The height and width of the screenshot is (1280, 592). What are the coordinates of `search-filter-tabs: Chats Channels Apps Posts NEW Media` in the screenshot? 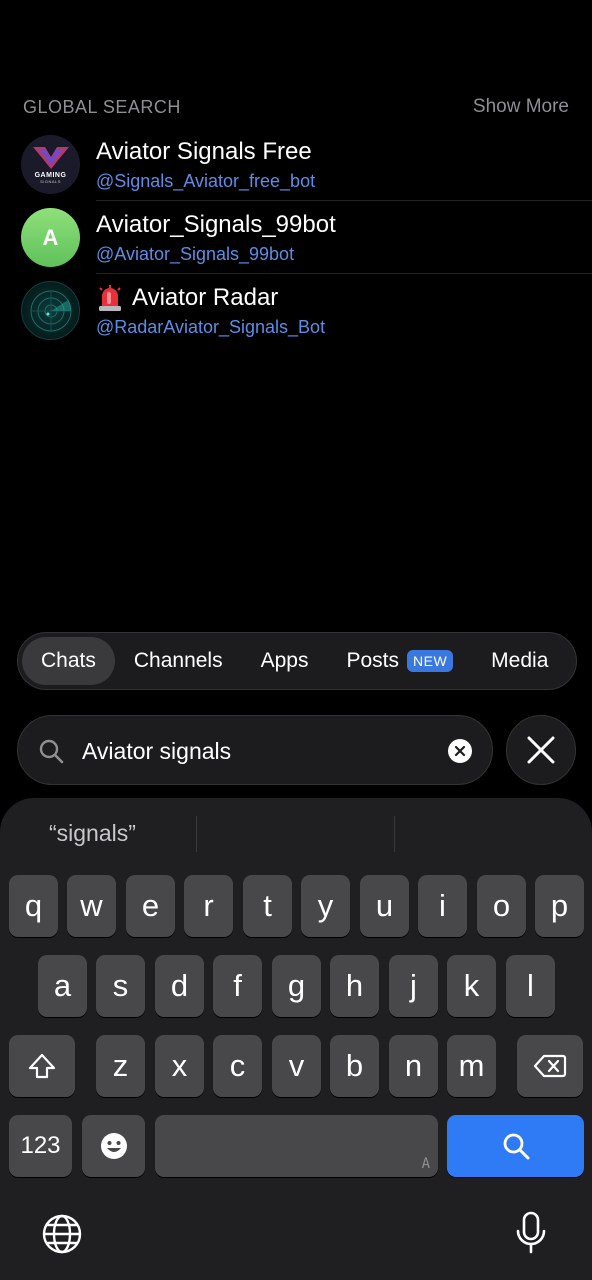 It's located at (297, 661).